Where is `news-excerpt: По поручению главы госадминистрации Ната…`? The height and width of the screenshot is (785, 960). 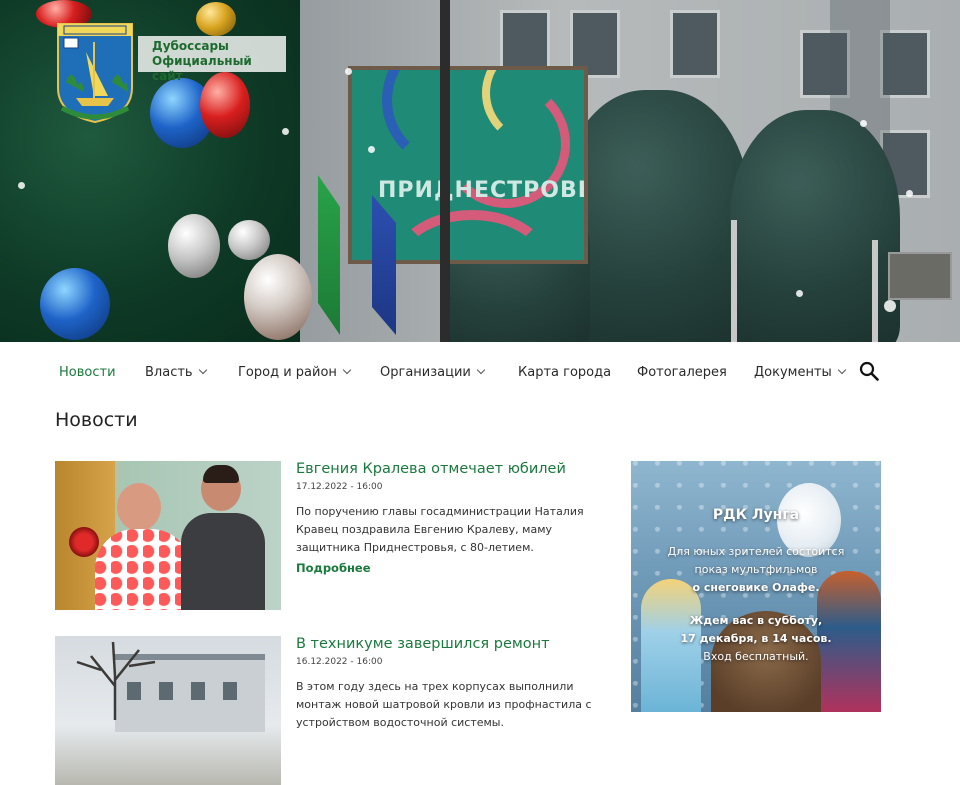 news-excerpt: По поручению главы госадминистрации Ната… is located at coordinates (440, 529).